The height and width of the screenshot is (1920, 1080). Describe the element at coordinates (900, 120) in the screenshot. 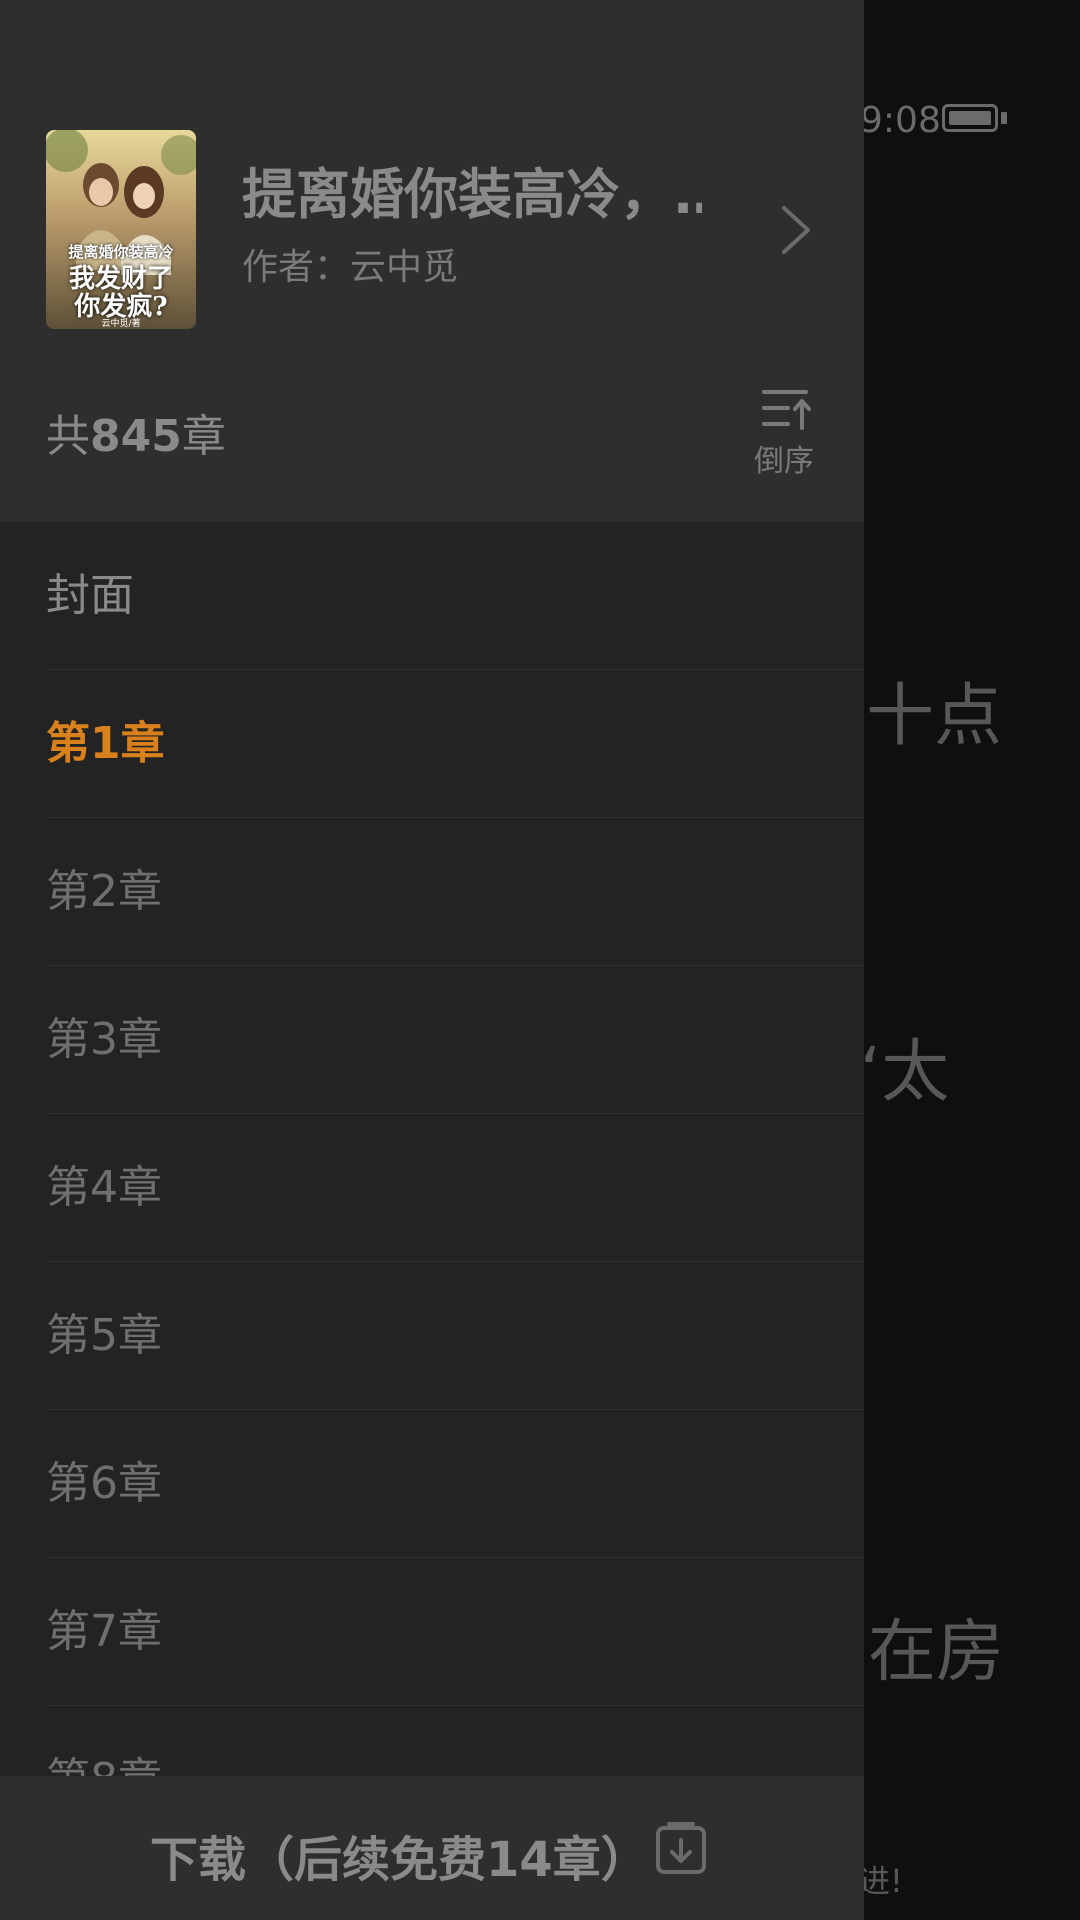

I see `status-time: 9:08` at that location.